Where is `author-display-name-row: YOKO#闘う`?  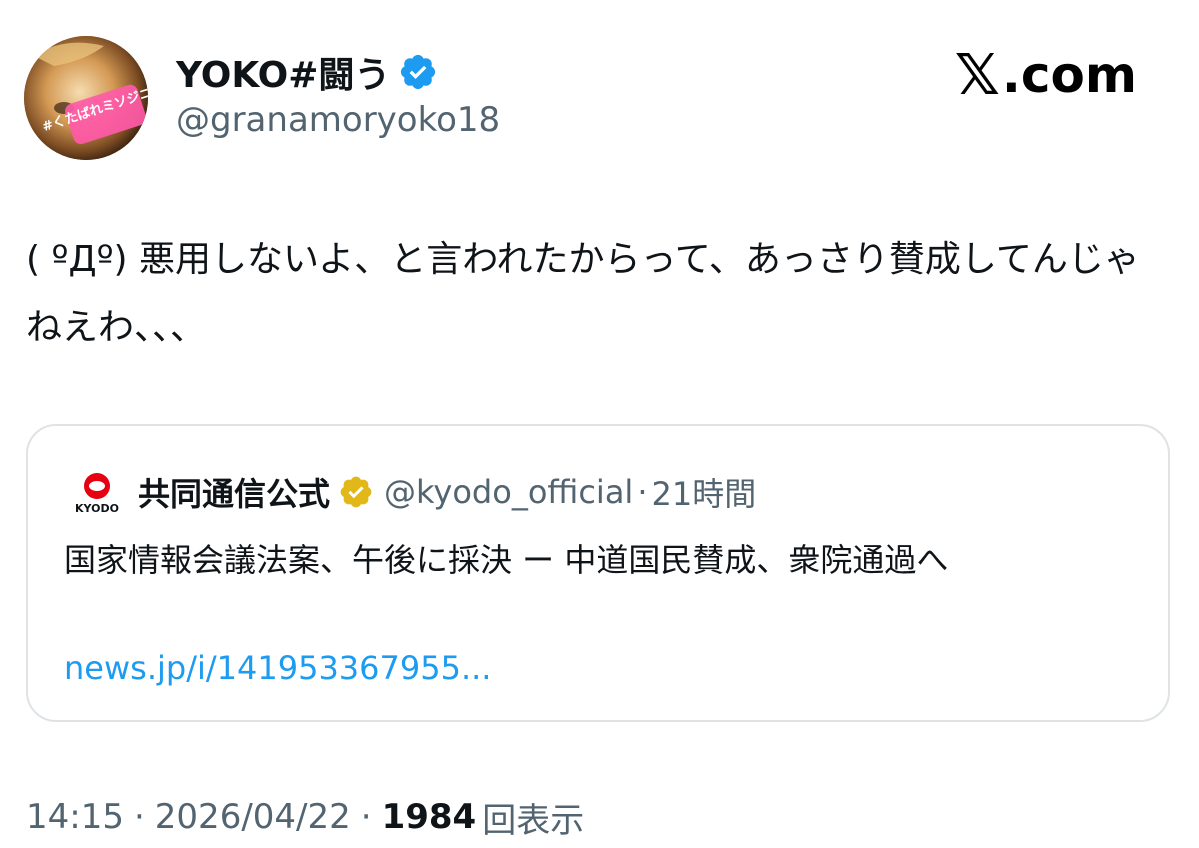 author-display-name-row: YOKO#闘う is located at coordinates (307, 72).